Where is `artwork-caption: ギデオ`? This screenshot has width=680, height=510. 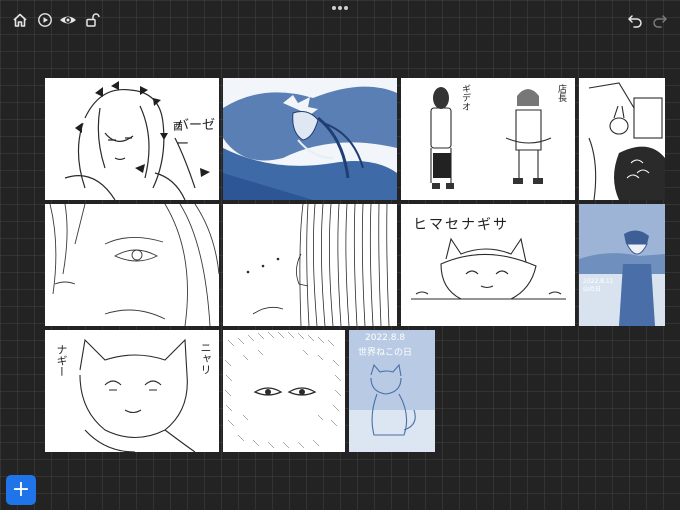
artwork-caption: ギデオ is located at coordinates (465, 97).